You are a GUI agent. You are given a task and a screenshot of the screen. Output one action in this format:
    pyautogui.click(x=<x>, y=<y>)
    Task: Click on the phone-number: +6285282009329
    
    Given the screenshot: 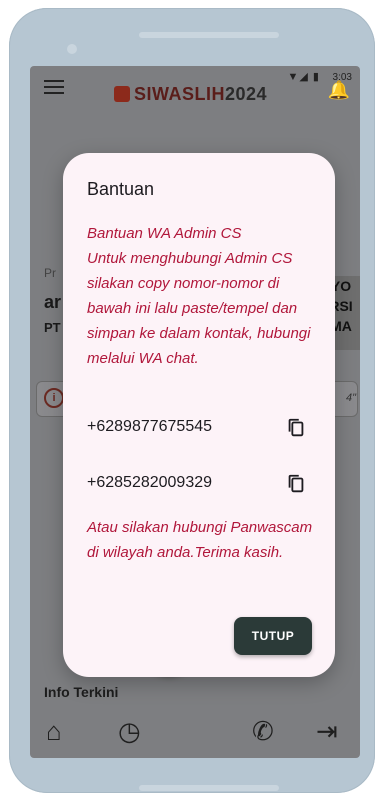 What is the action you would take?
    pyautogui.click(x=150, y=482)
    